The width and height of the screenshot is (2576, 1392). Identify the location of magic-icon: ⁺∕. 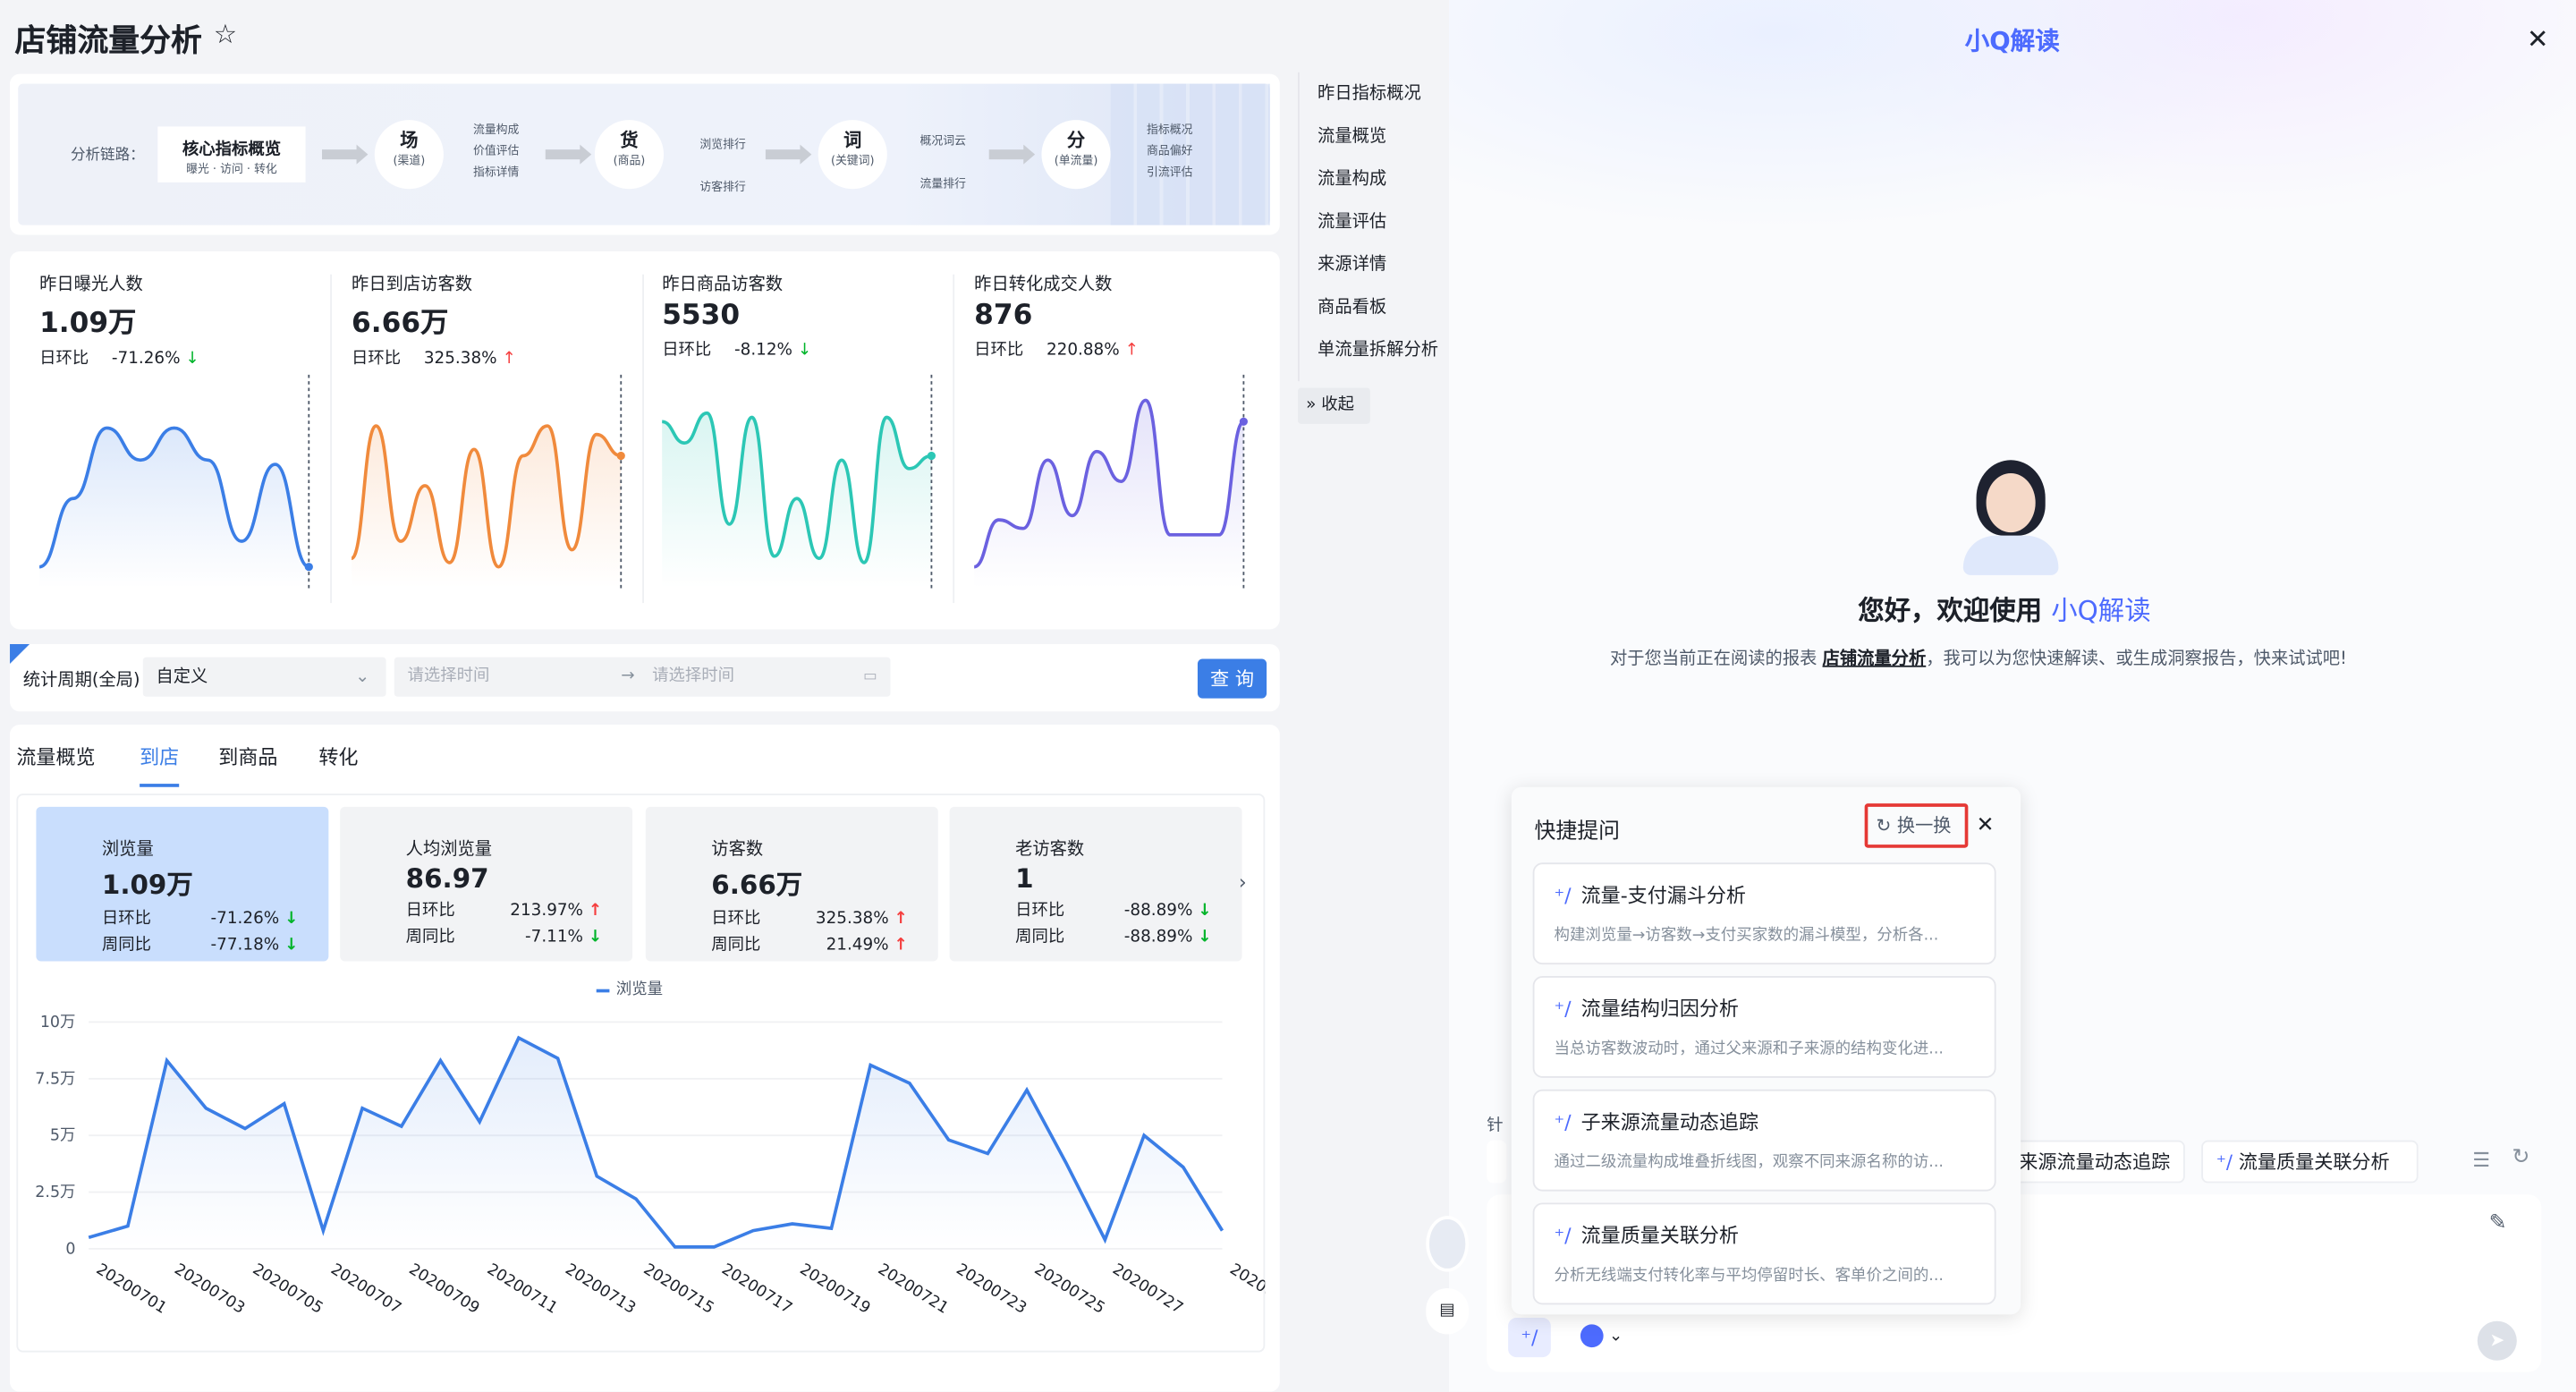
(2224, 1162).